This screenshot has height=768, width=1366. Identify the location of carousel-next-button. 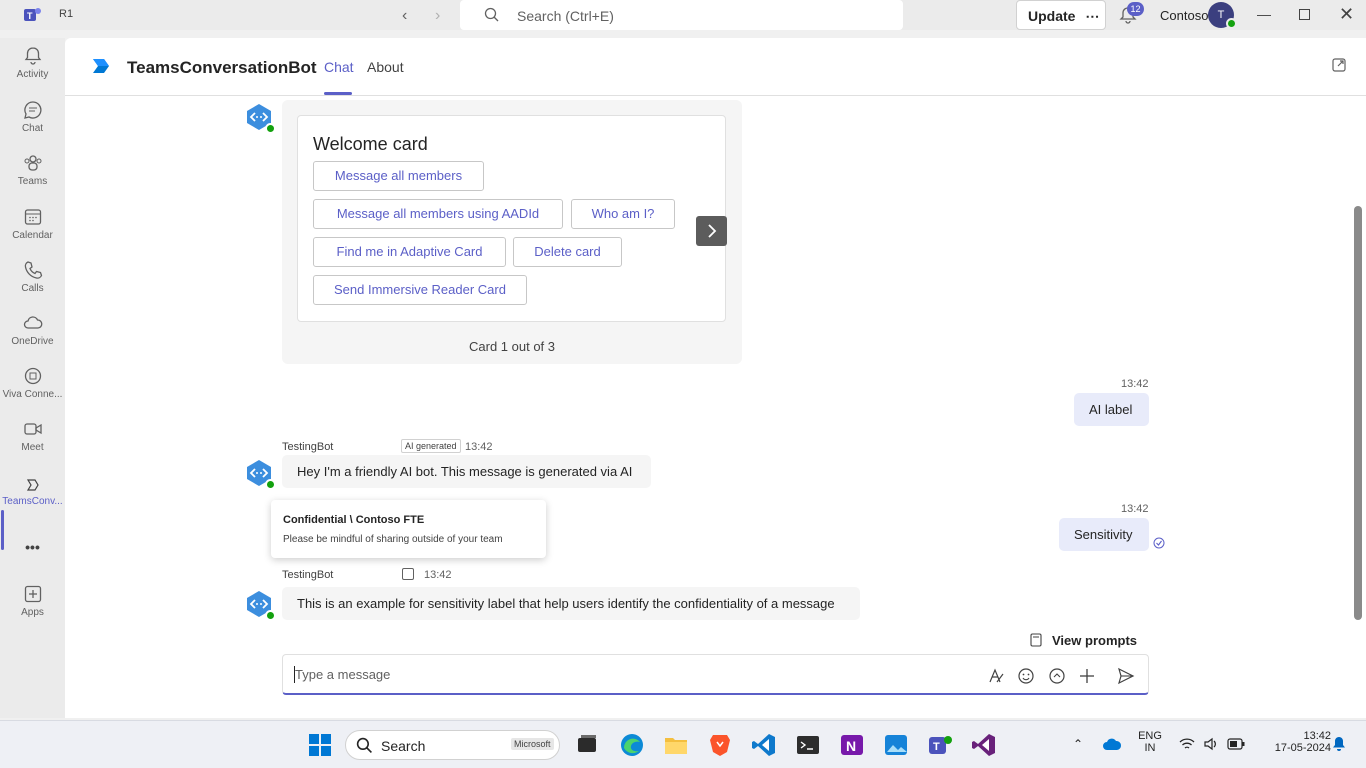
(711, 231).